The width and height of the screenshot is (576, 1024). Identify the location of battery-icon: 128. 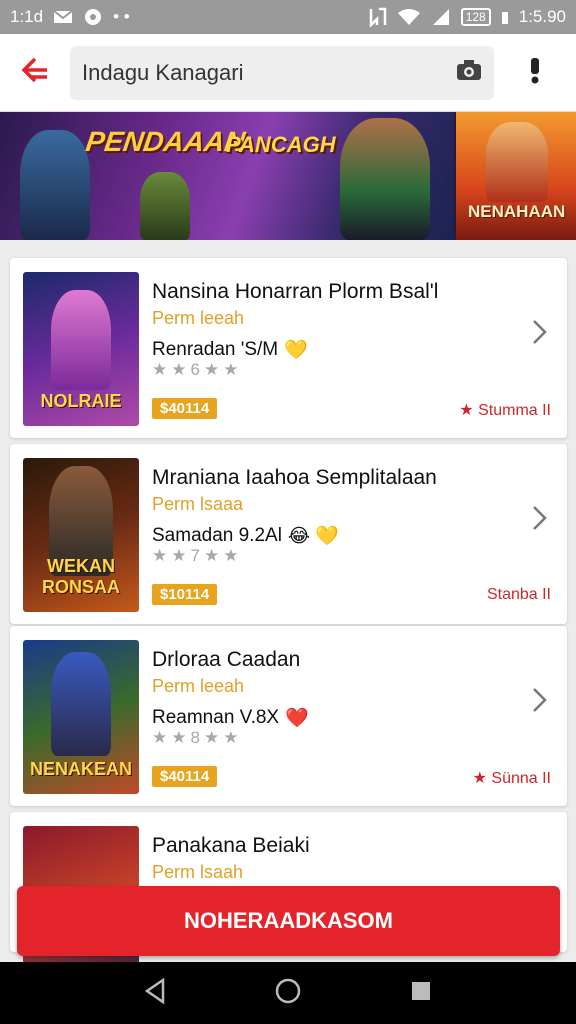
(475, 17).